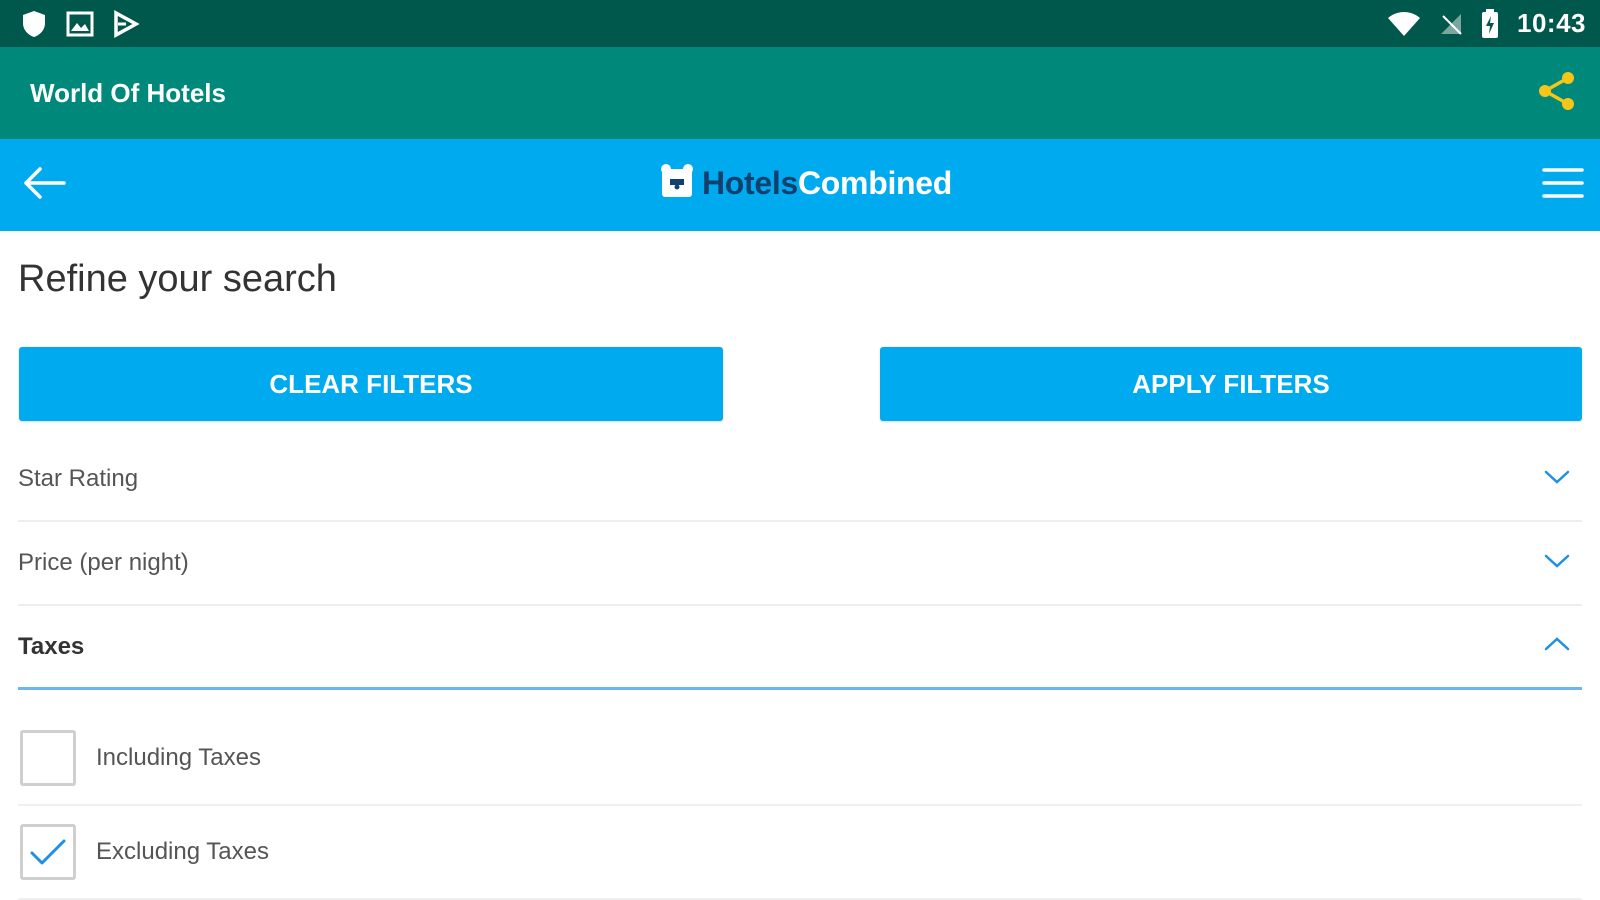 This screenshot has height=900, width=1600. I want to click on brand-name: HotelsCombined, so click(827, 183).